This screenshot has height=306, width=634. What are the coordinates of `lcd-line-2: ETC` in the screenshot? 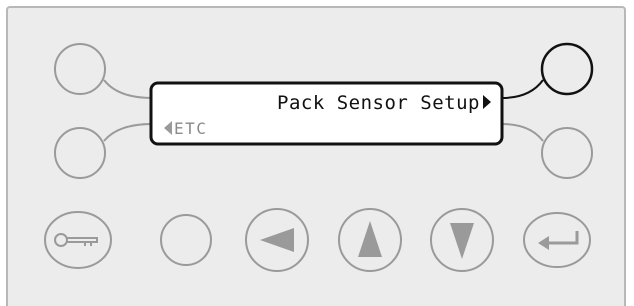 It's located at (191, 128).